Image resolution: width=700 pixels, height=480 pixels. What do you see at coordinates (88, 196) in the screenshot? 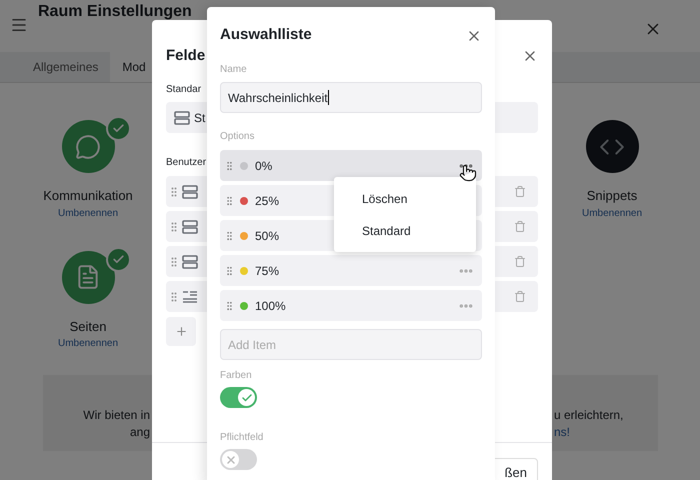
I see `module-name: Kommunikation` at bounding box center [88, 196].